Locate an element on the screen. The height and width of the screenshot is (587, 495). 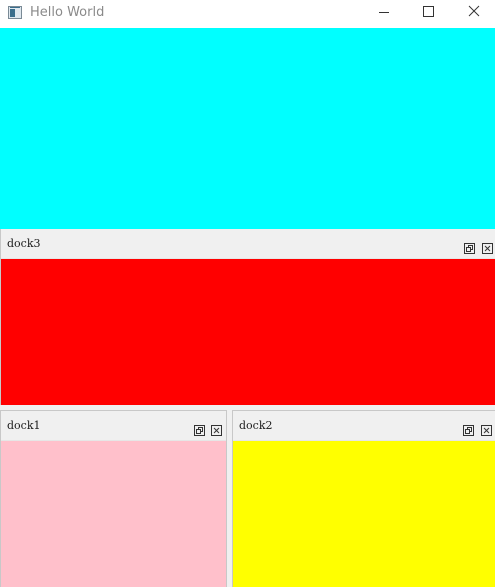
dock-title: dock2 is located at coordinates (256, 425).